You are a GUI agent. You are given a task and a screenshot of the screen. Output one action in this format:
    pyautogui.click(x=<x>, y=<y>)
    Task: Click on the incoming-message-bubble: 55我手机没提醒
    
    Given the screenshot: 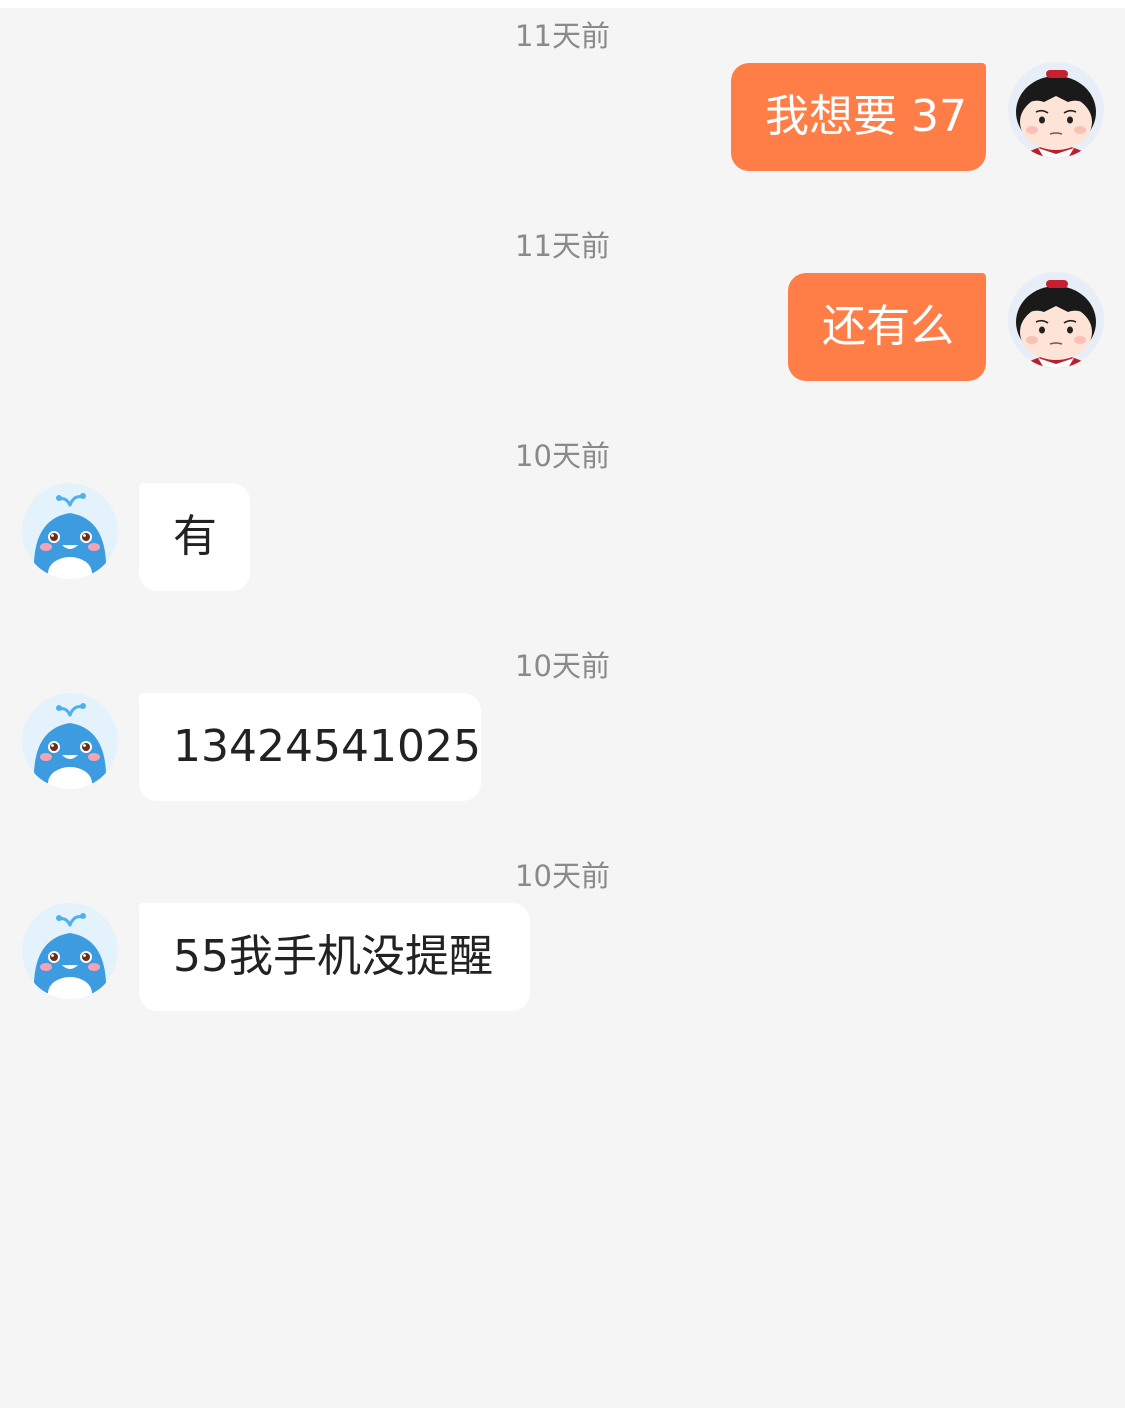 What is the action you would take?
    pyautogui.click(x=334, y=957)
    